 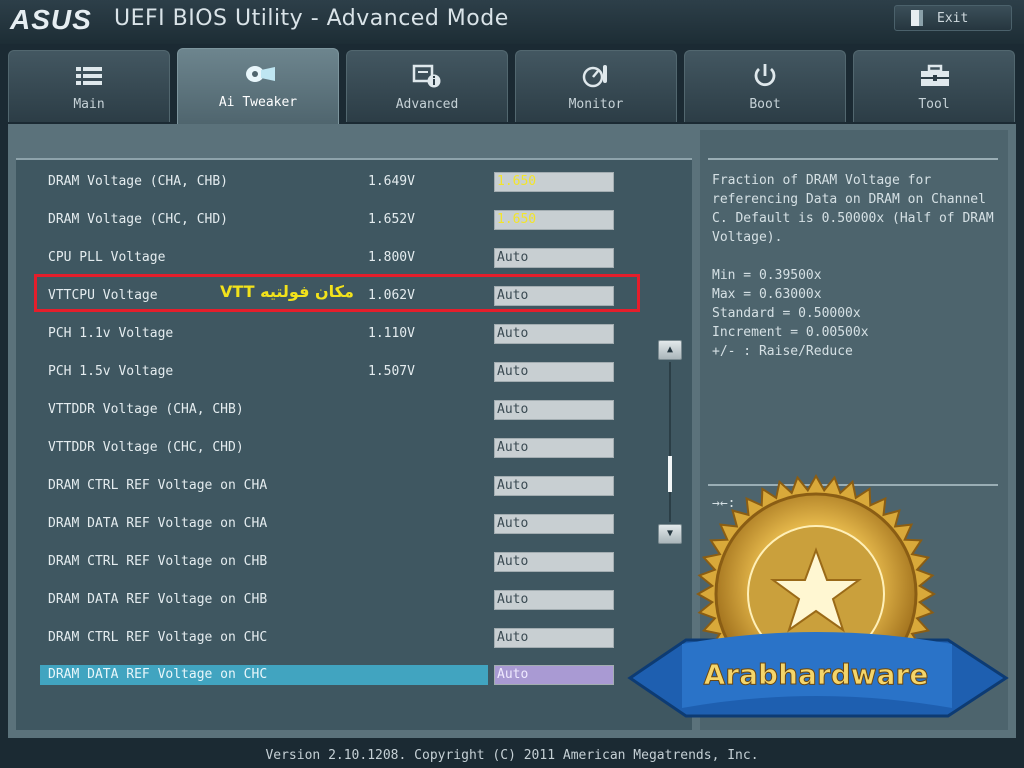 What do you see at coordinates (934, 76) in the screenshot?
I see `toolbox-icon` at bounding box center [934, 76].